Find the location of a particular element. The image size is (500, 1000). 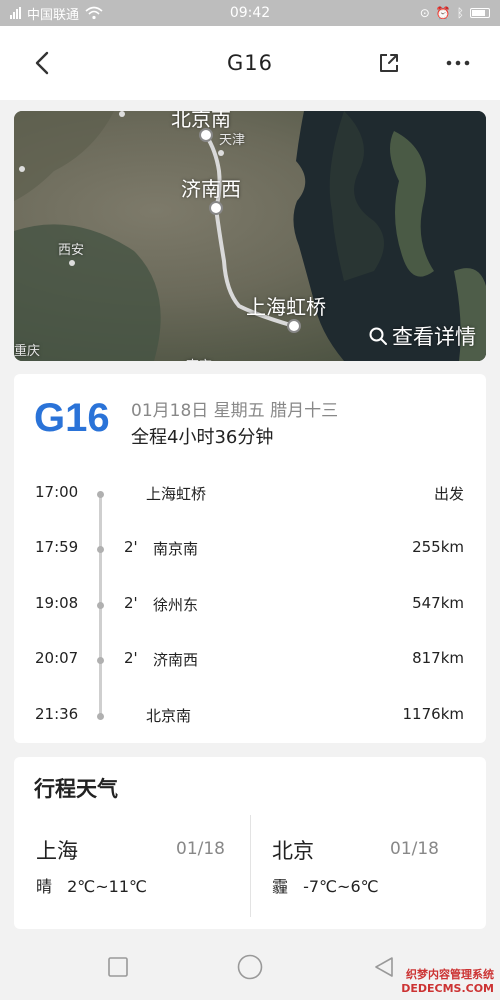

home-button is located at coordinates (250, 967).